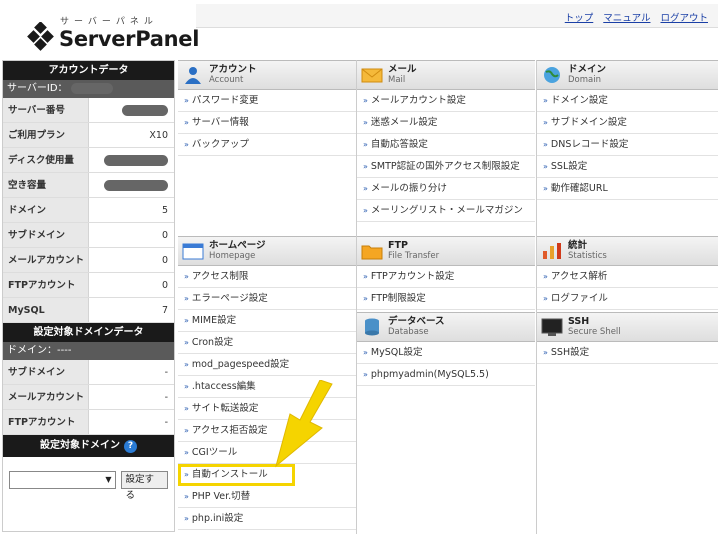 The width and height of the screenshot is (720, 534). I want to click on section-title: FTP, so click(398, 245).